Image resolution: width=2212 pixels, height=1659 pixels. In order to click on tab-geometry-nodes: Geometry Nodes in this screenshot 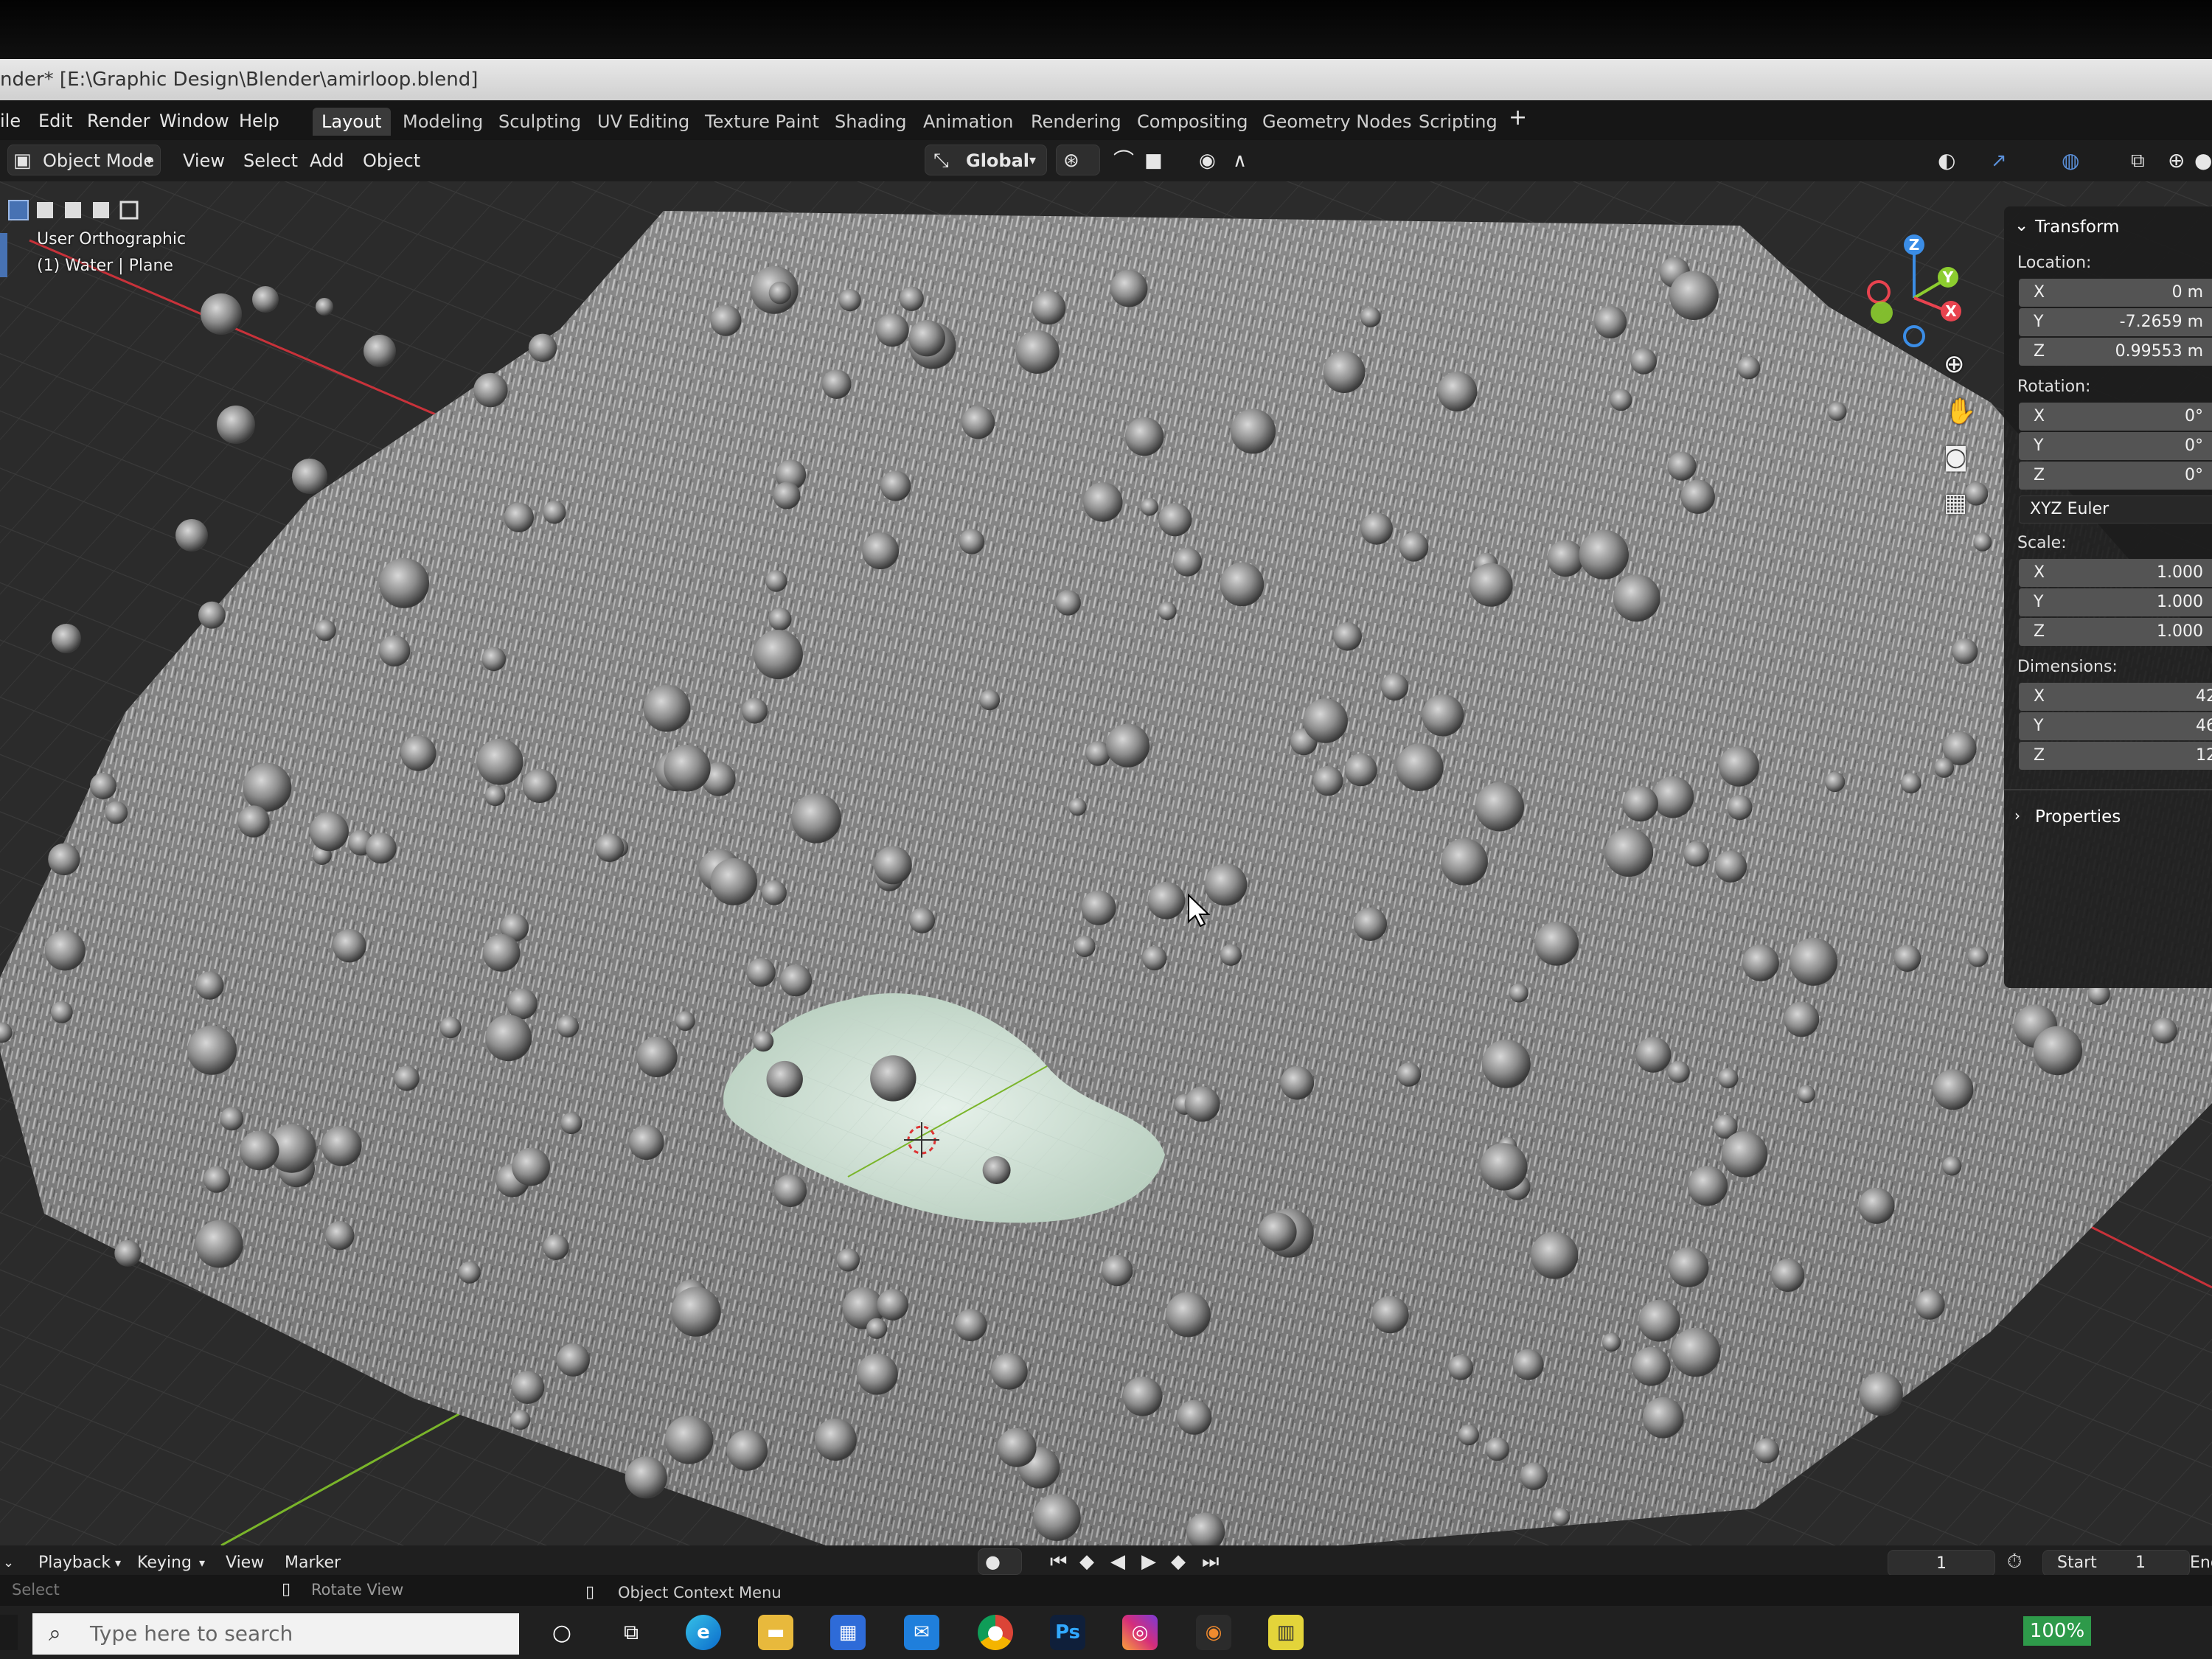, I will do `click(1336, 122)`.